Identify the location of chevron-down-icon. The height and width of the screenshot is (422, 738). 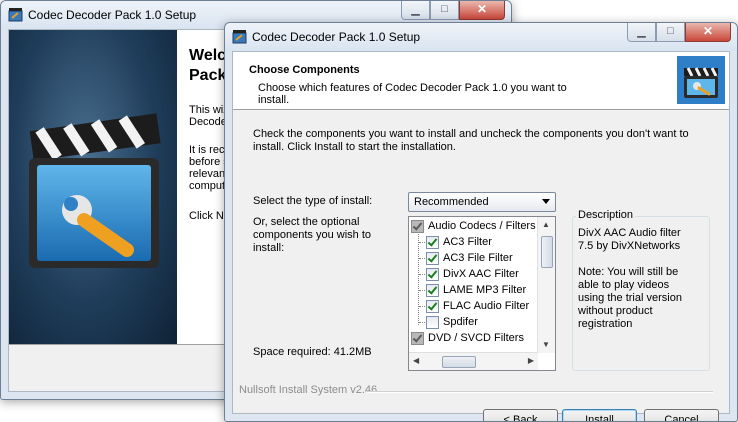
(546, 201).